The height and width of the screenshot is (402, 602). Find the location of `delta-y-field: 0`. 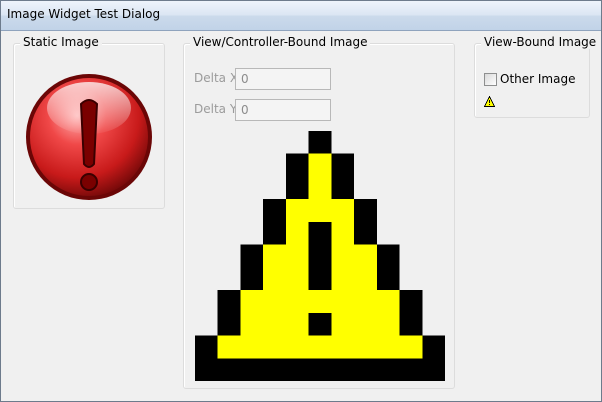

delta-y-field: 0 is located at coordinates (283, 110).